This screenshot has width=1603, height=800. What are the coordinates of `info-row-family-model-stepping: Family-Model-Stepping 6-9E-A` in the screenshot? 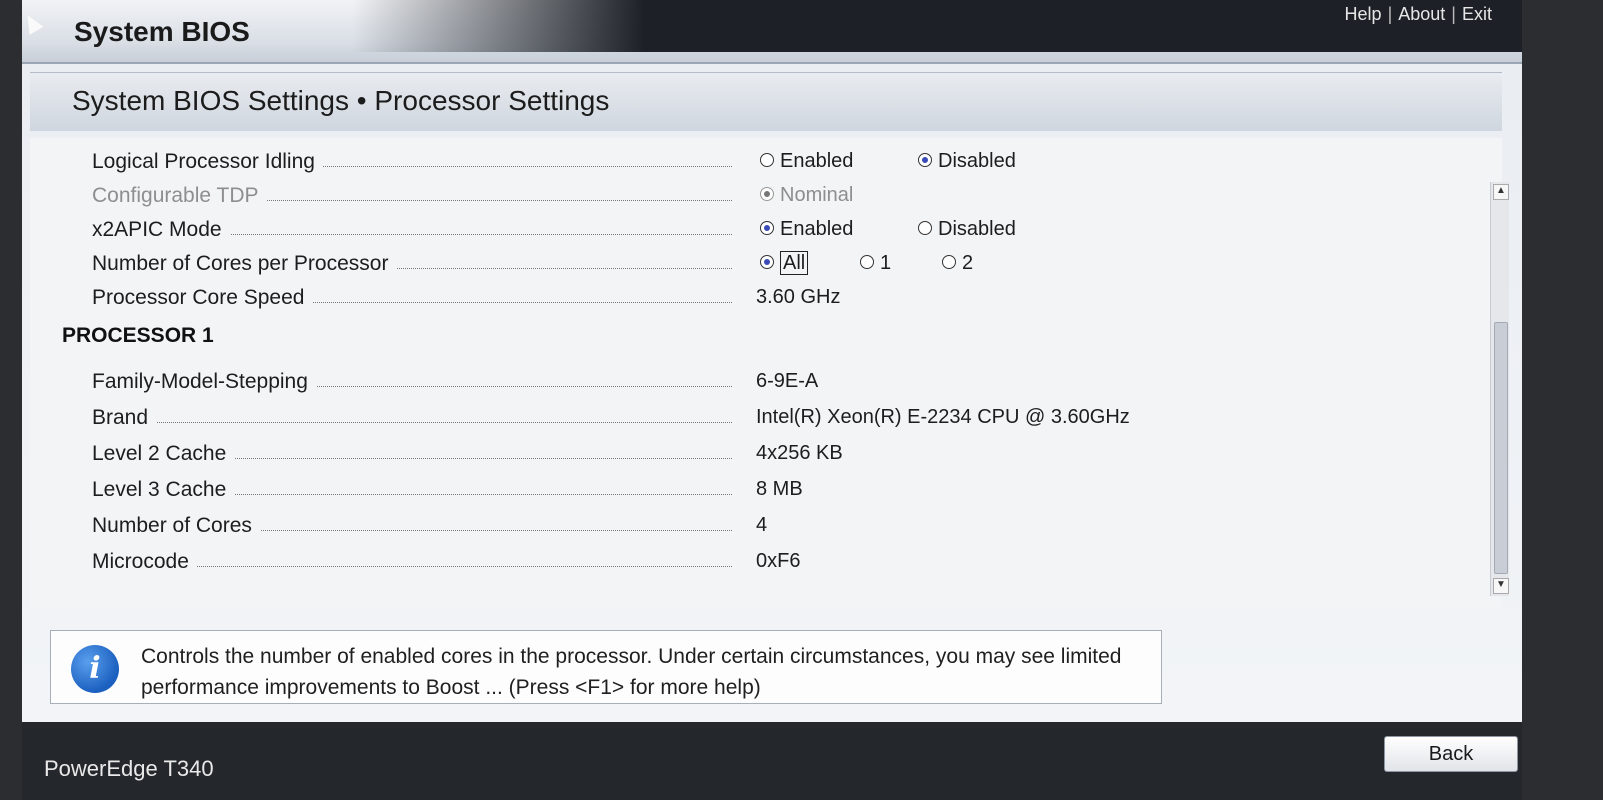 It's located at (760, 381).